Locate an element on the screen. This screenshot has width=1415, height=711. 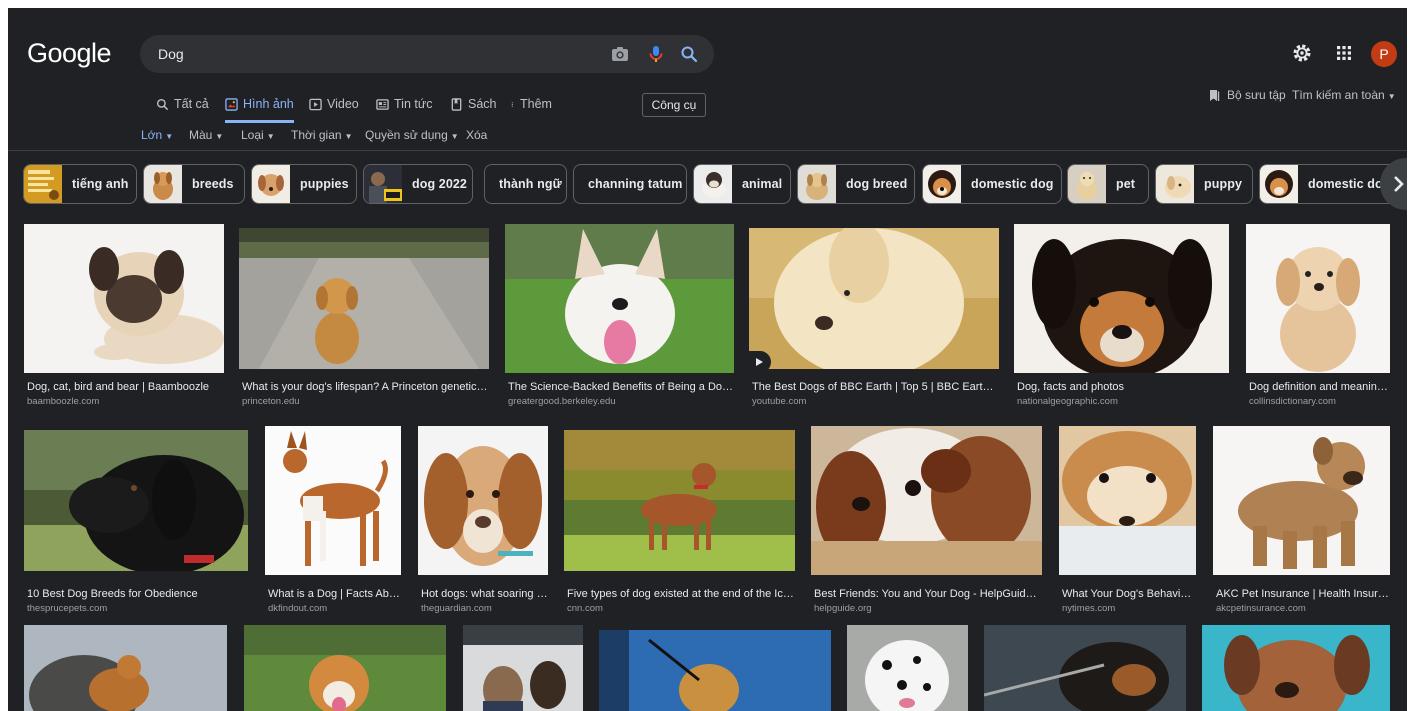
tools-button: Công cụ is located at coordinates (674, 105).